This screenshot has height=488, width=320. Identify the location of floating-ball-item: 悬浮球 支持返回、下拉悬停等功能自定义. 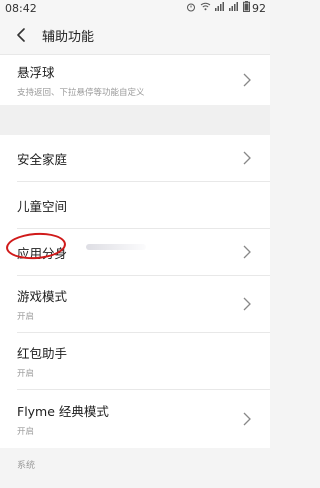
(135, 80).